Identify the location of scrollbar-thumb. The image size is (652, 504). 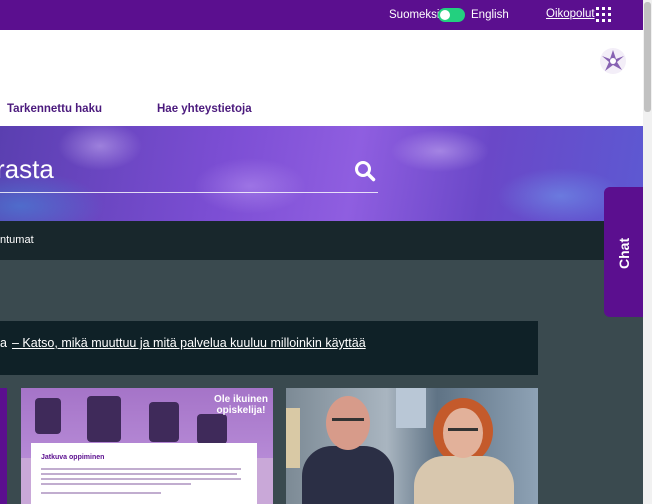
(647, 57).